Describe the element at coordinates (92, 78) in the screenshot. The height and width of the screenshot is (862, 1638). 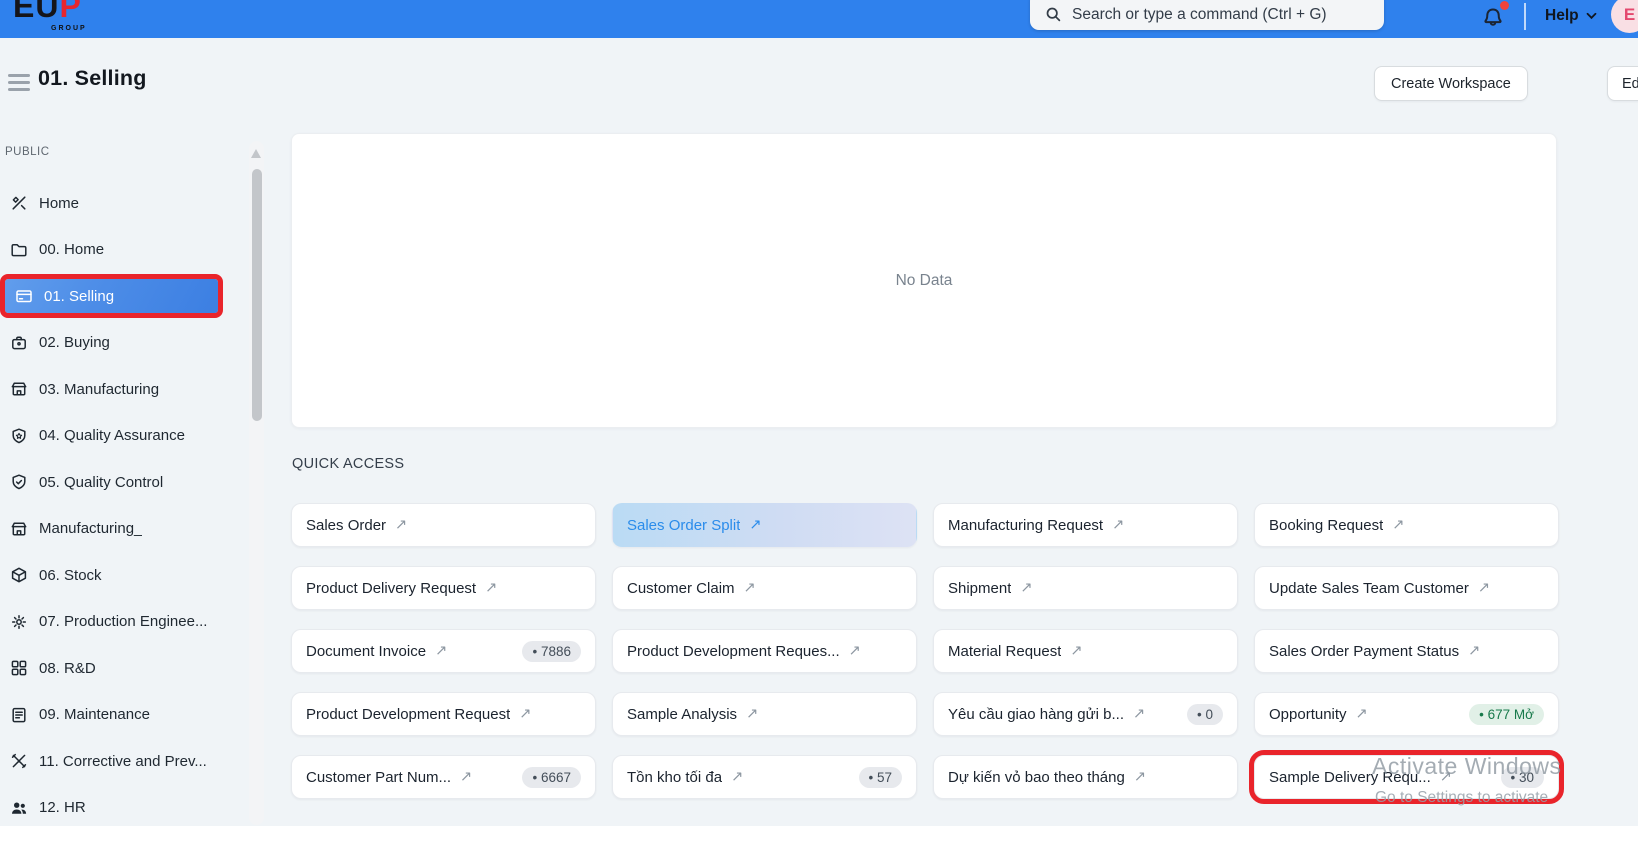
I see `page-title: 01. Selling` at that location.